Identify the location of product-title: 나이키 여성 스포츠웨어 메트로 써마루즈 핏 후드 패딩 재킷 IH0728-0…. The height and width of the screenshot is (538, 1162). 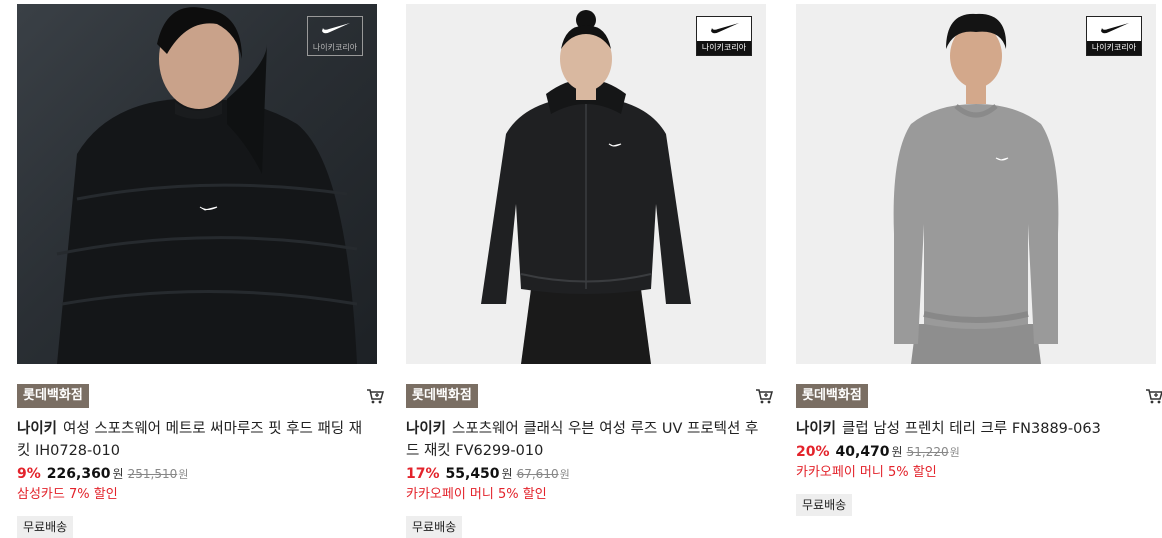
(195, 440).